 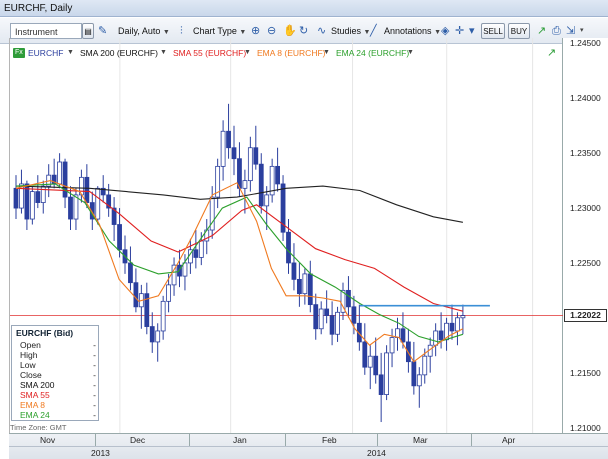 What do you see at coordinates (308, 452) in the screenshot?
I see `time-axis-years: 2013 2014` at bounding box center [308, 452].